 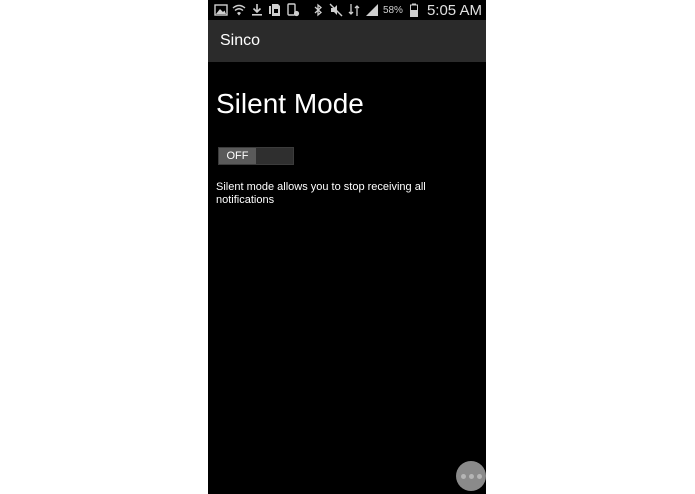 What do you see at coordinates (221, 10) in the screenshot?
I see `gallery-icon` at bounding box center [221, 10].